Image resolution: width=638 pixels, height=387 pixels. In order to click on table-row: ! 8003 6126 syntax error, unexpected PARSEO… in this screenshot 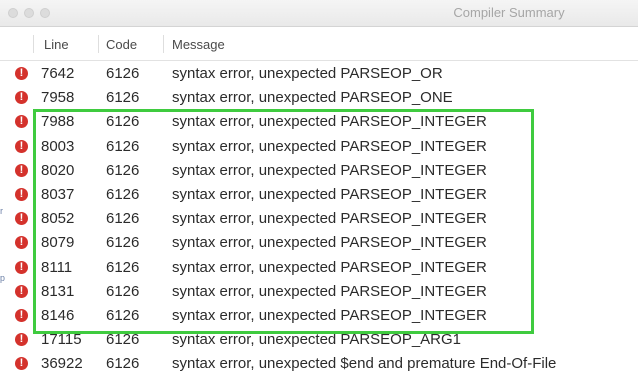, I will do `click(319, 147)`.